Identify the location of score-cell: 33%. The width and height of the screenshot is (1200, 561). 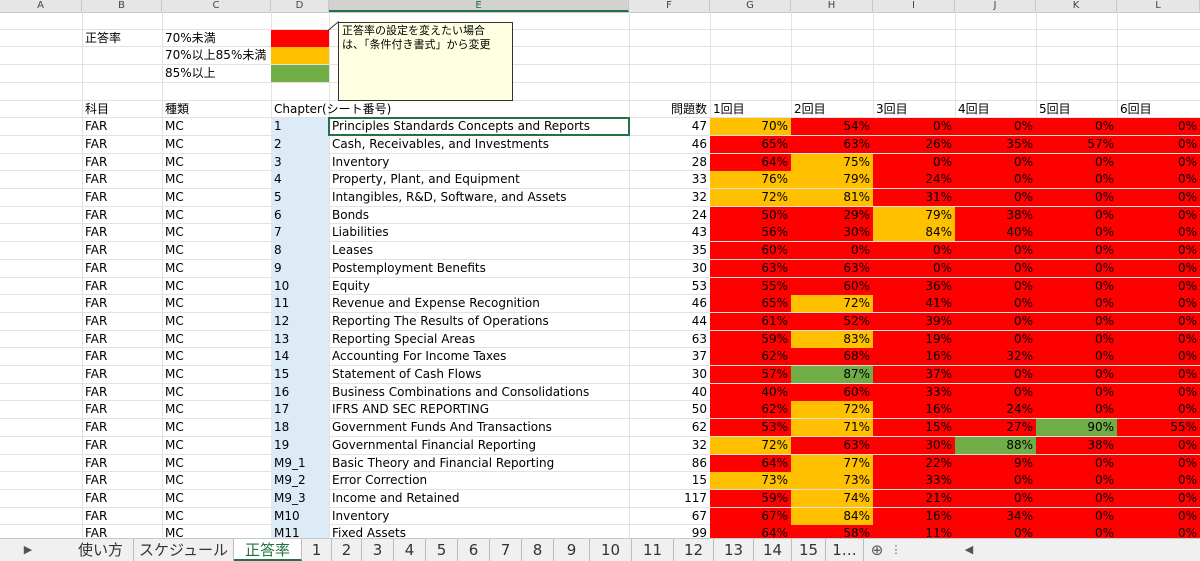
(914, 392).